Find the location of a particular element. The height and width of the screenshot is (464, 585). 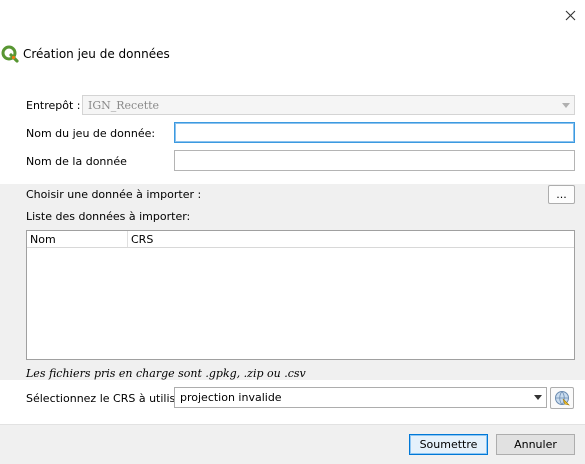

data-name-field is located at coordinates (374, 160).